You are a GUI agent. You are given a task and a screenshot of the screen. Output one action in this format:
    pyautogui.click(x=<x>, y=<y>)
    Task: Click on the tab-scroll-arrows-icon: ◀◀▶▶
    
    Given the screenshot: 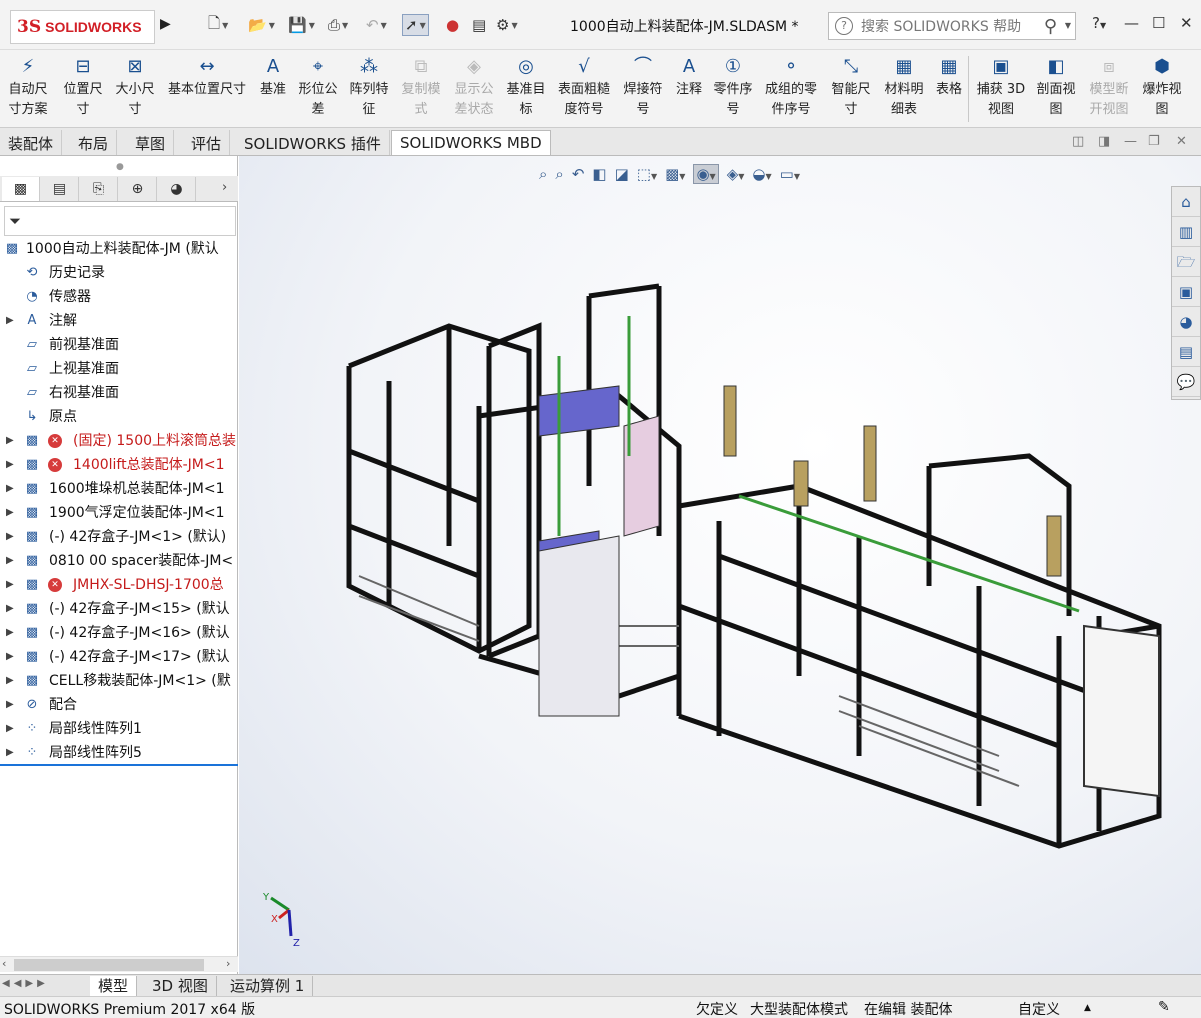 What is the action you would take?
    pyautogui.click(x=25, y=983)
    